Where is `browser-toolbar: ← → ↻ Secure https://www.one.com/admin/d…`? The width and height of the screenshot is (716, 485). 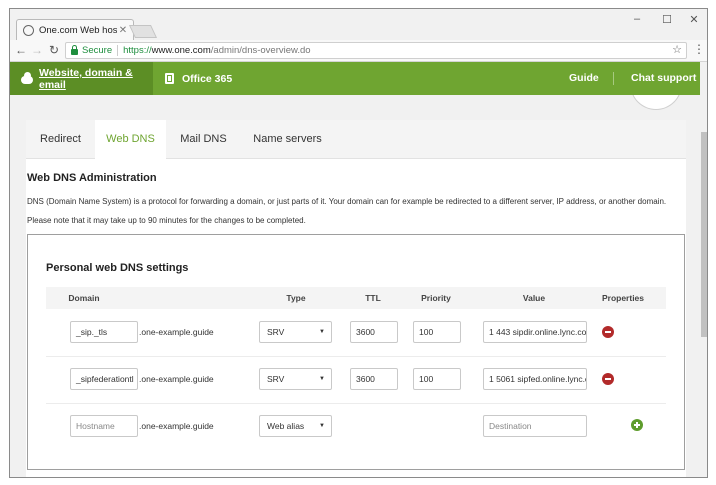 browser-toolbar: ← → ↻ Secure https://www.one.com/admin/d… is located at coordinates (358, 51).